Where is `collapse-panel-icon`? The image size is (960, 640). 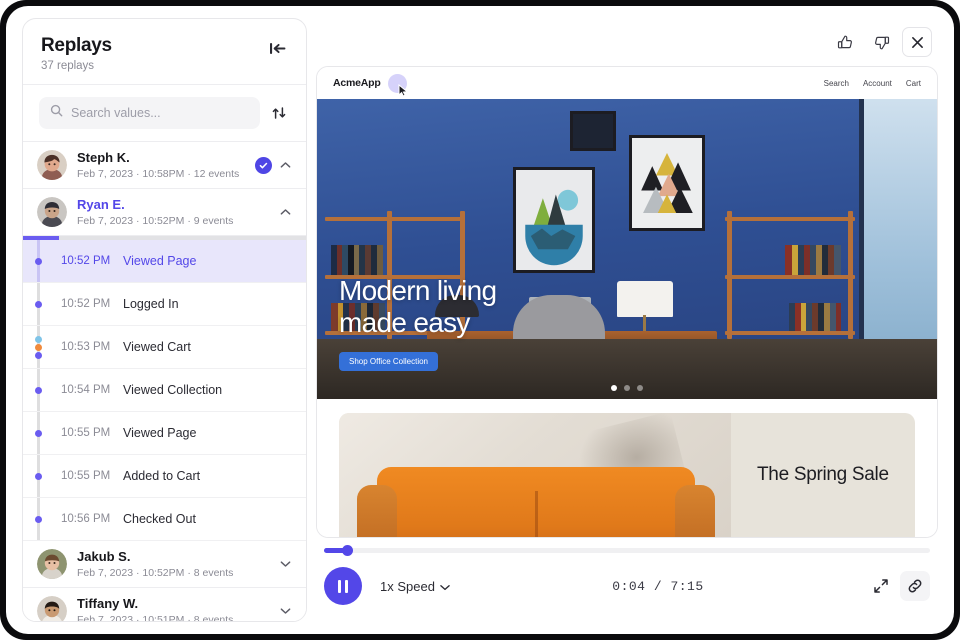
collapse-panel-icon is located at coordinates (277, 48).